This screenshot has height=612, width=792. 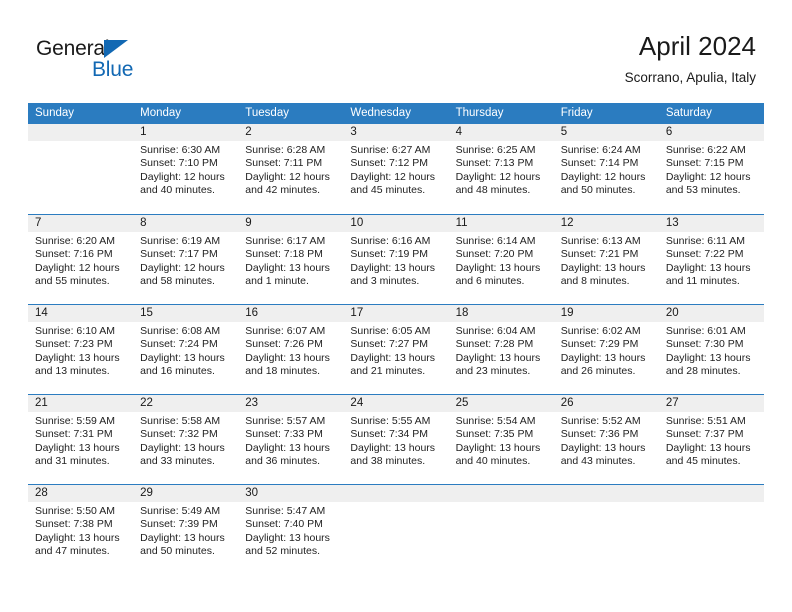 I want to click on daylight-text: Daylight: 13 hours and 33 minutes., so click(x=182, y=454).